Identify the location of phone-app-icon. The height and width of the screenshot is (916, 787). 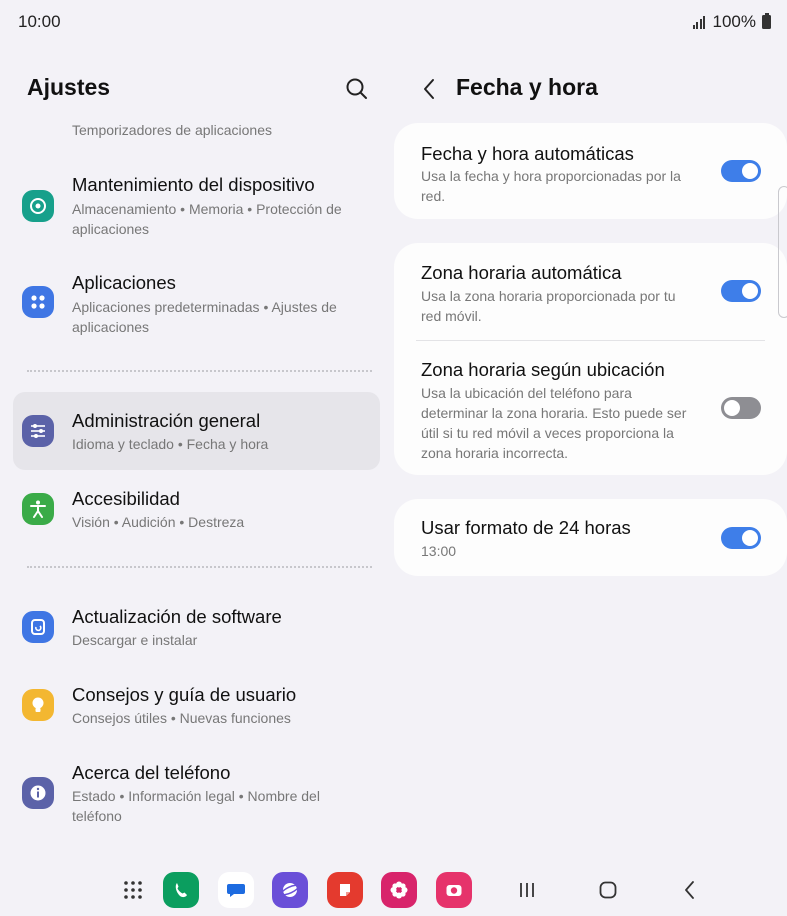
(181, 890).